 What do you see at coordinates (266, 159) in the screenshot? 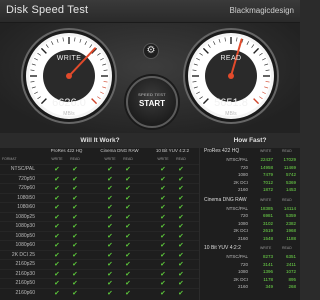
I see `write-fps-value: 22437` at bounding box center [266, 159].